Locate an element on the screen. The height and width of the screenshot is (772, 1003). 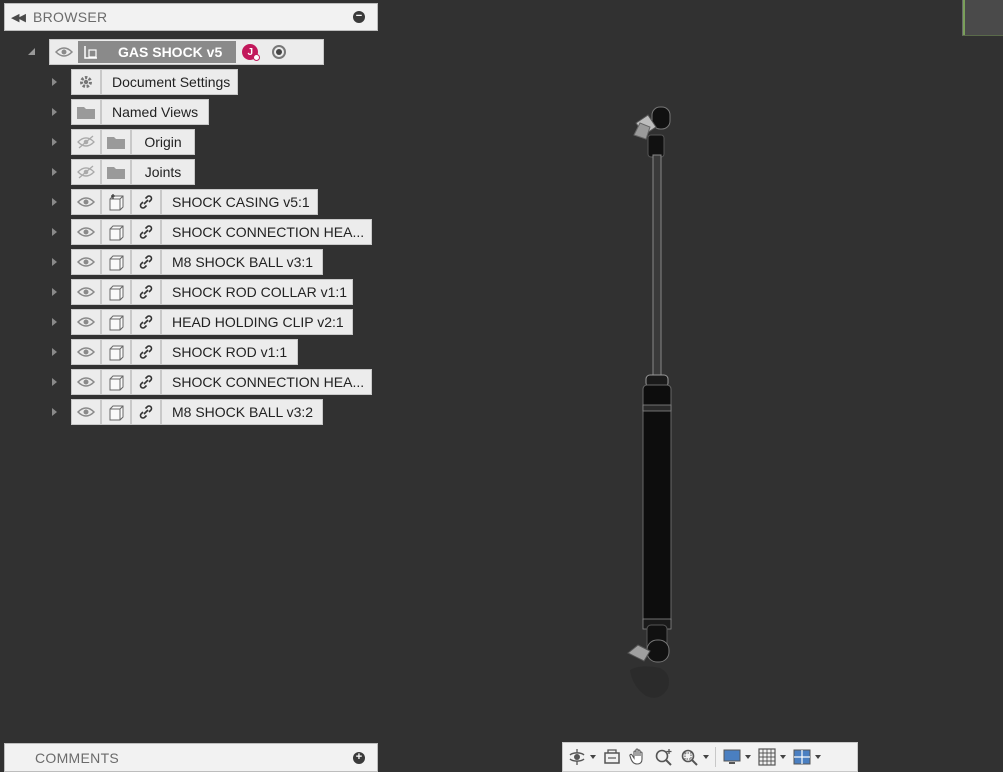
shock-casing is located at coordinates (657, 504).